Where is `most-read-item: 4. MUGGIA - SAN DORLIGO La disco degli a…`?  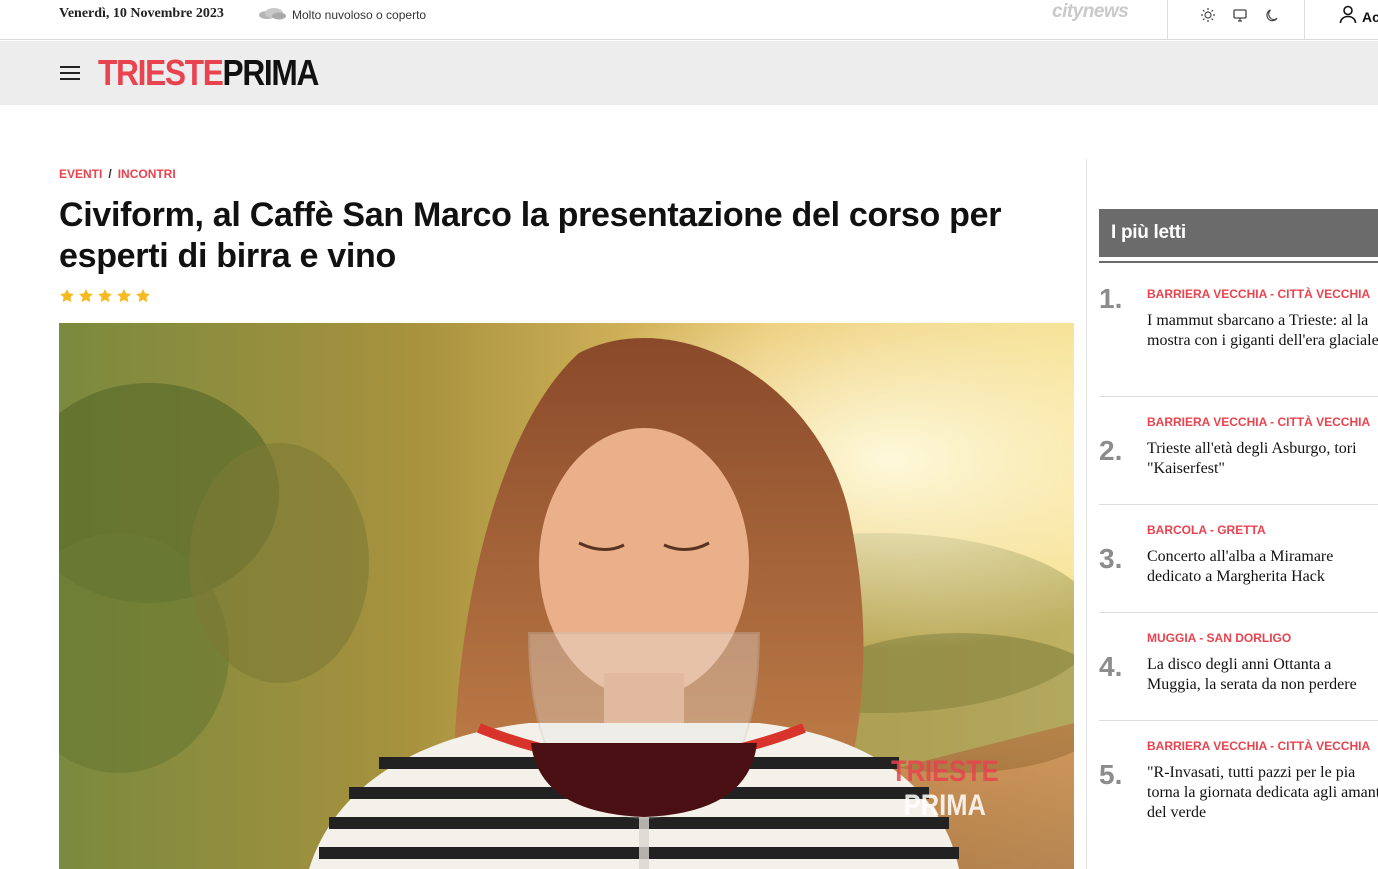 most-read-item: 4. MUGGIA - SAN DORLIGO La disco degli a… is located at coordinates (1238, 667).